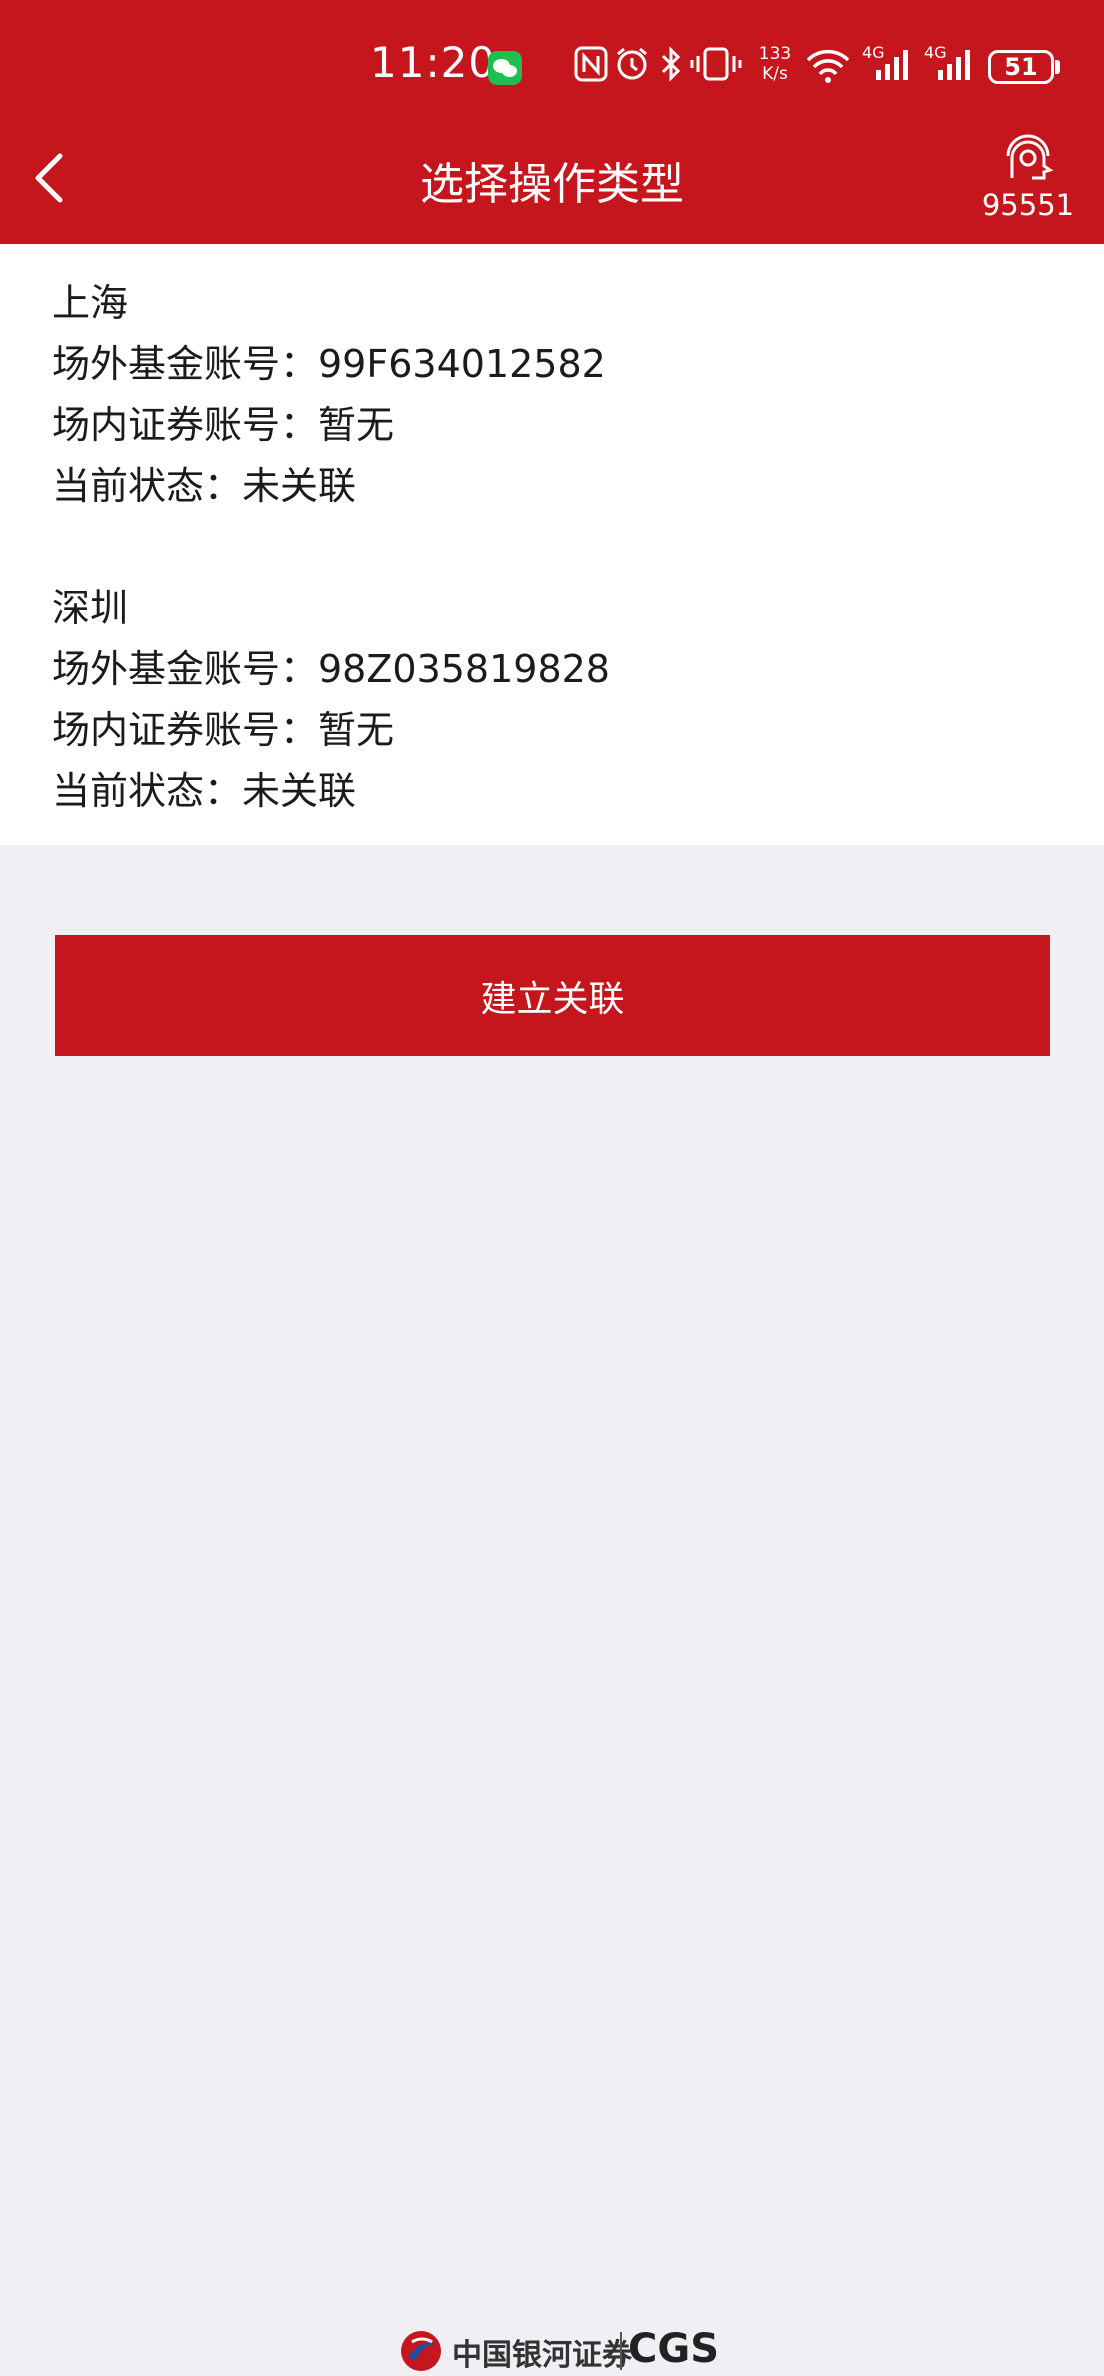  Describe the element at coordinates (1028, 205) in the screenshot. I see `hotline-number: 95551` at that location.